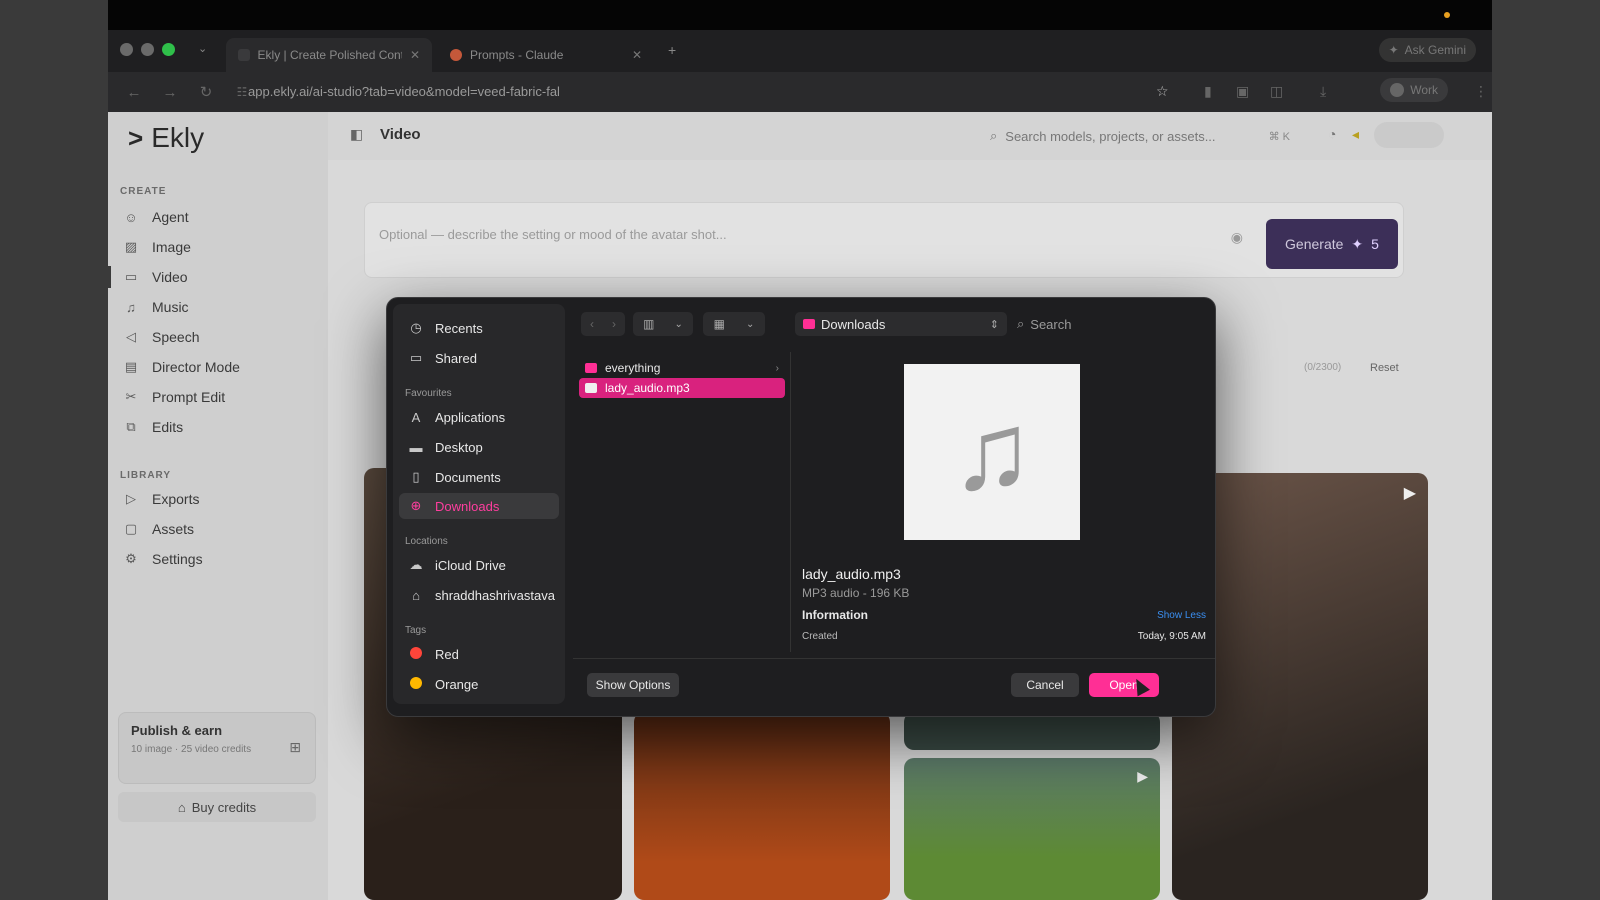  I want to click on location-label: Downloads, so click(853, 324).